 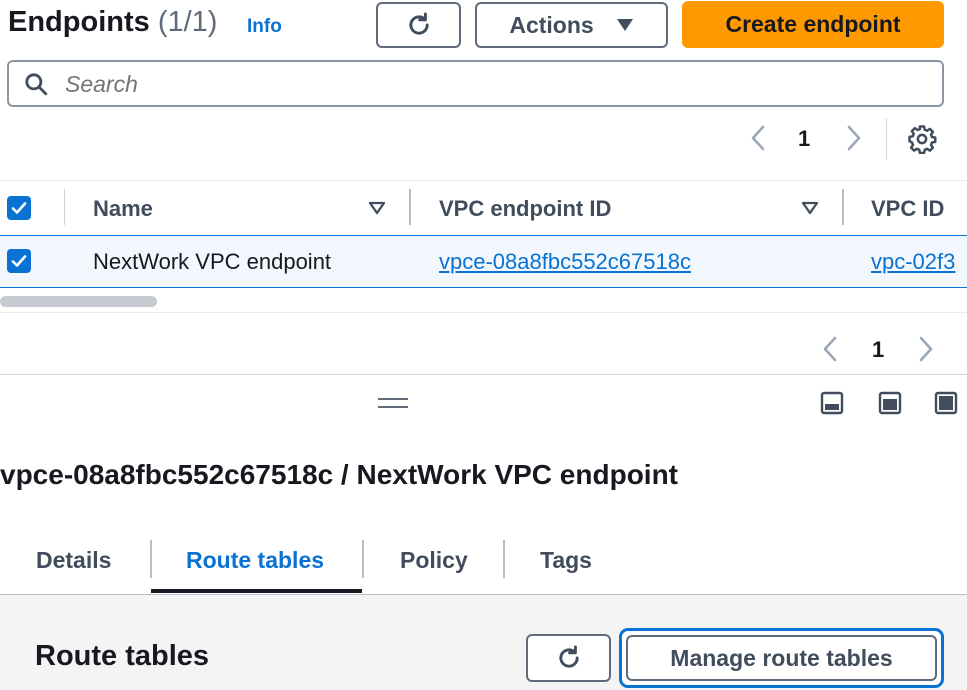 I want to click on column-header-name: Name, so click(x=123, y=209).